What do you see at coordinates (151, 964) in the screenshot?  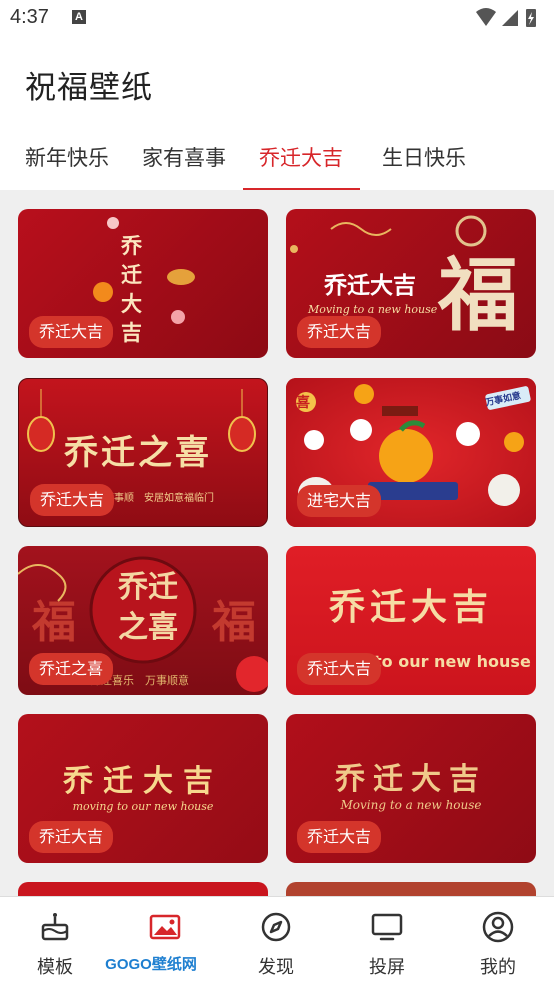 I see `watermark: GOGO壁纸网` at bounding box center [151, 964].